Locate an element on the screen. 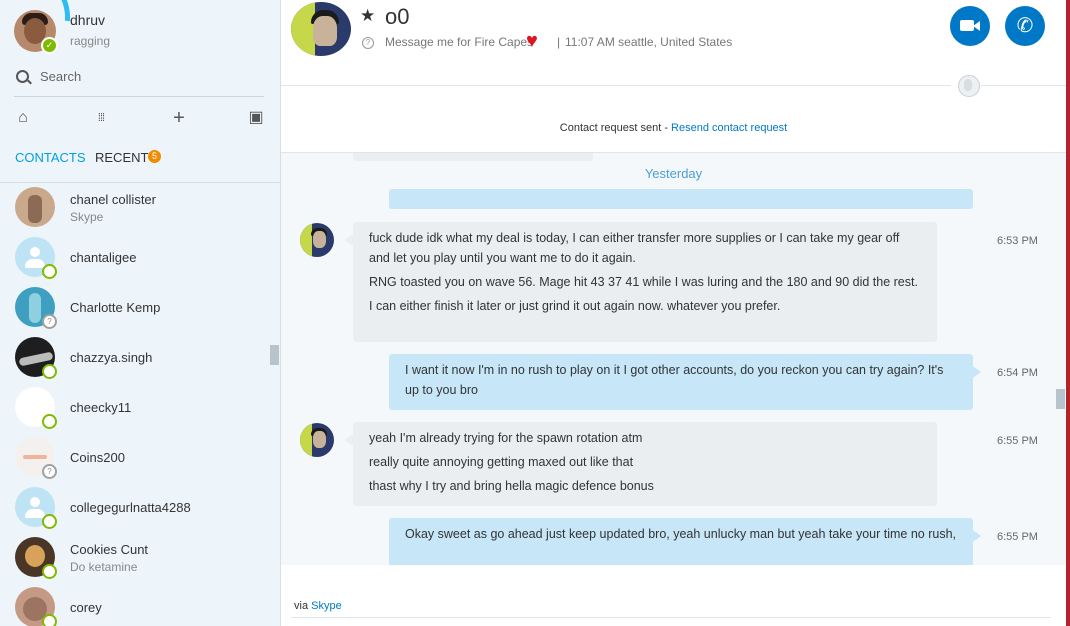 The image size is (1070, 626). message-time: 6:53 PM is located at coordinates (1017, 241).